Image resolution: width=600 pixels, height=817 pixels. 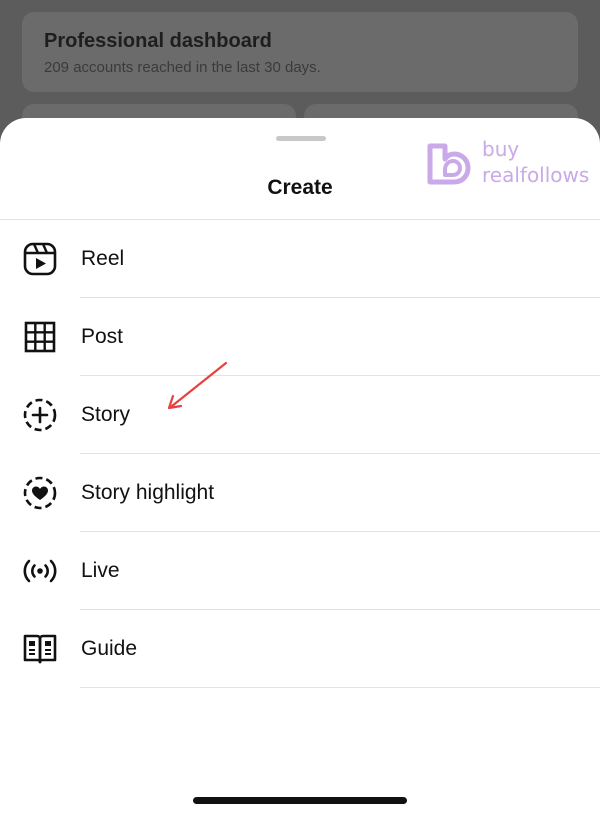 What do you see at coordinates (40, 415) in the screenshot?
I see `story-add-icon` at bounding box center [40, 415].